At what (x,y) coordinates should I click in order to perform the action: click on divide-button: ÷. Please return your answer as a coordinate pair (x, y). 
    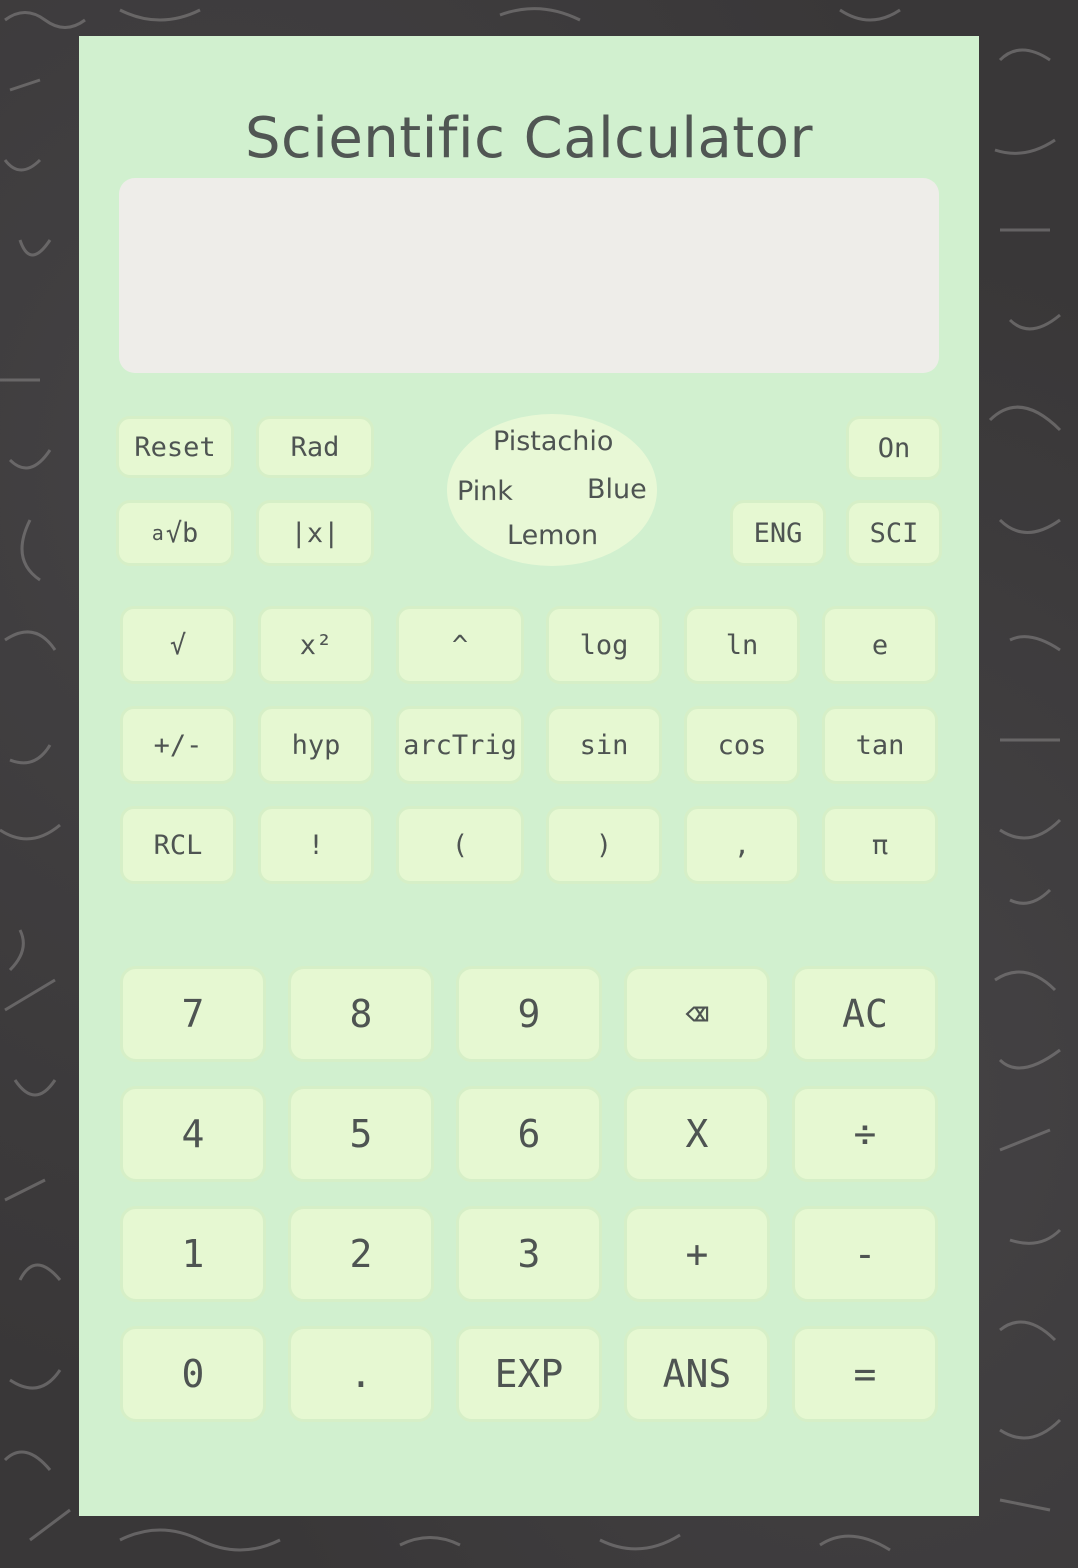
    Looking at the image, I should click on (865, 1134).